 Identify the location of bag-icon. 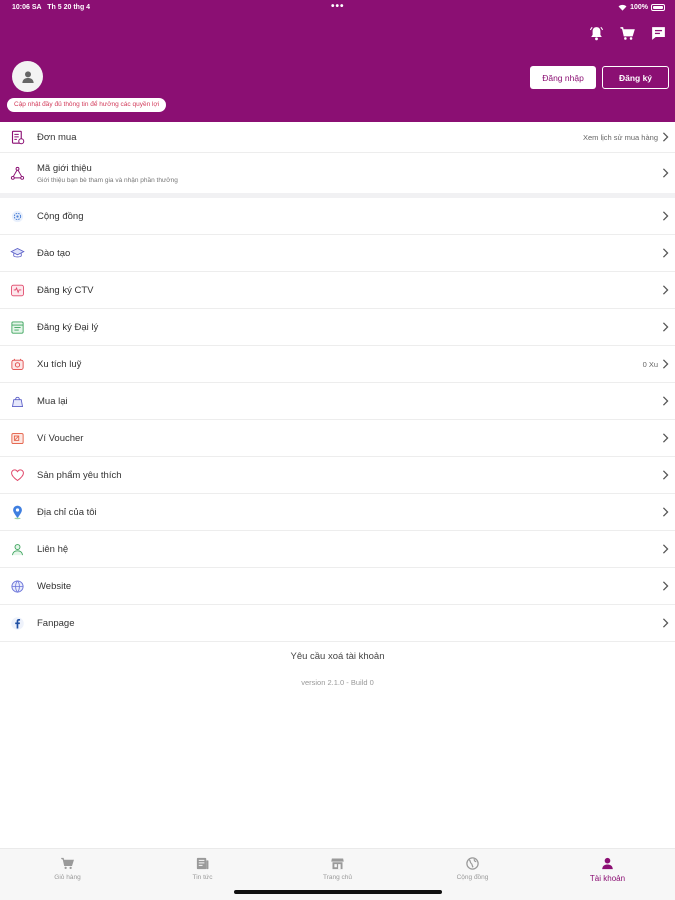
(17, 401).